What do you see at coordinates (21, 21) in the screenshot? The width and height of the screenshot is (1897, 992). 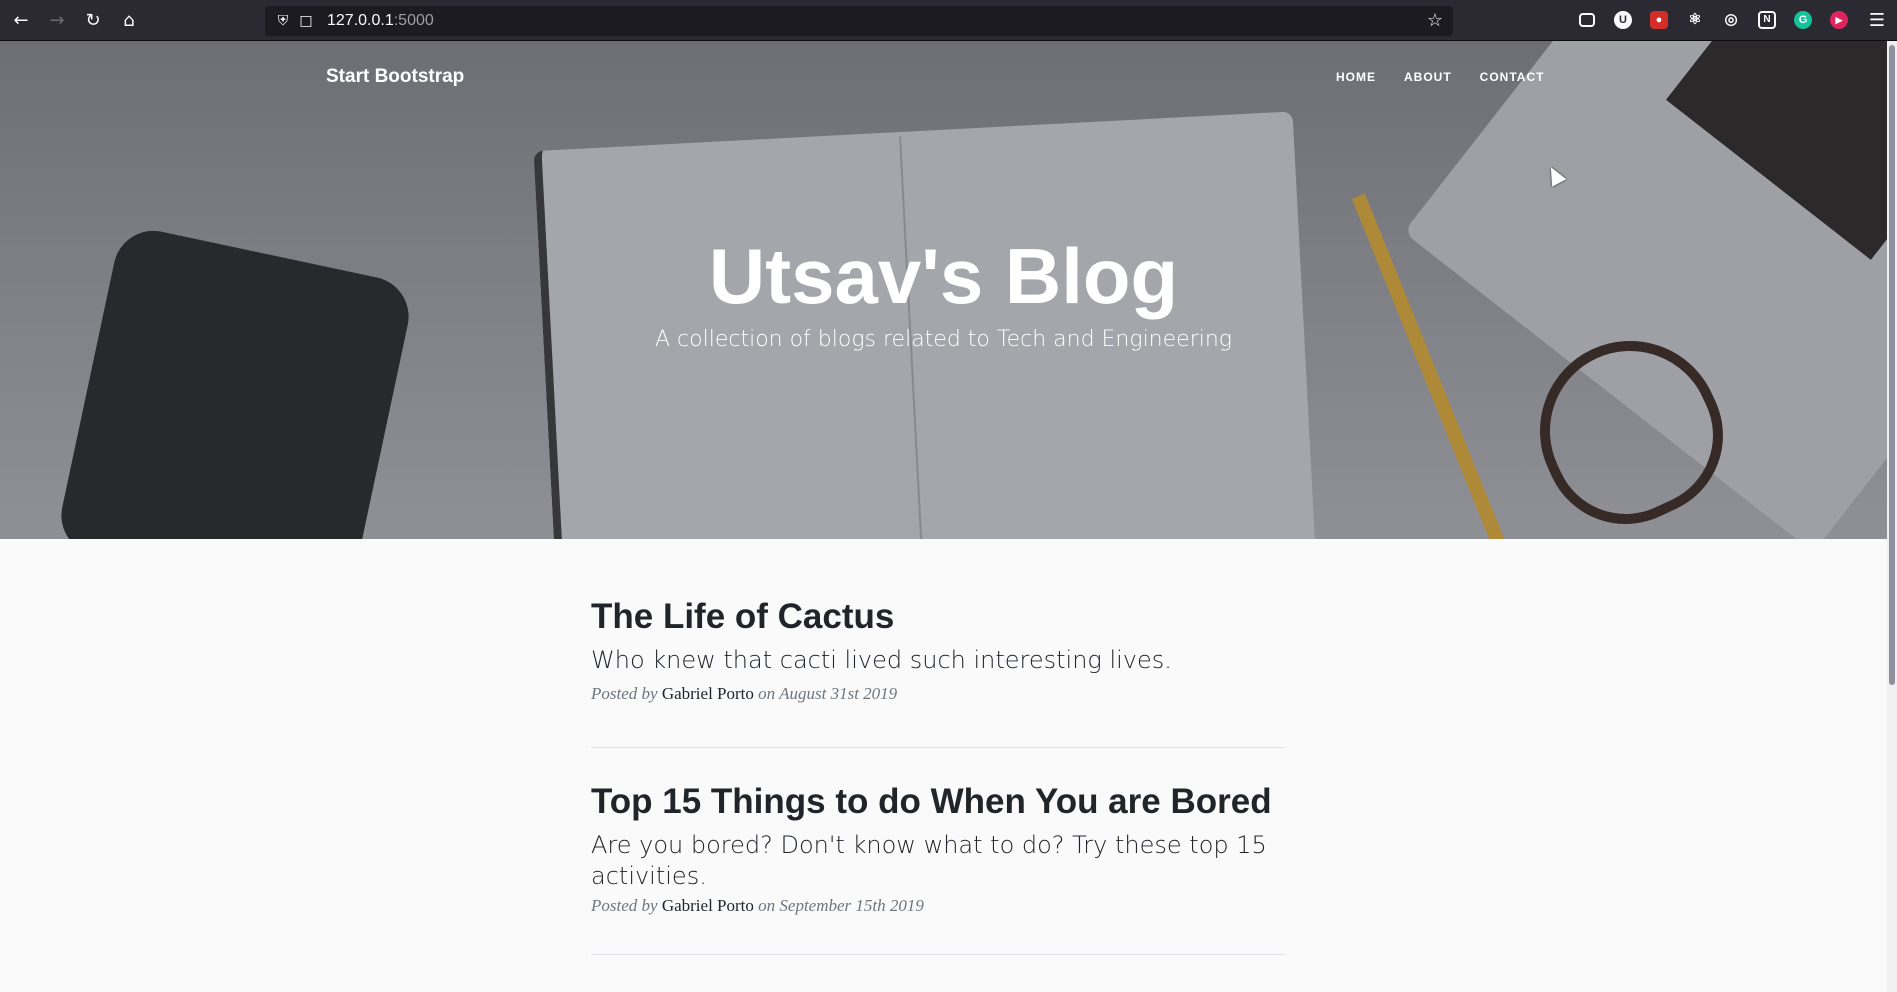 I see `back-icon: ←` at bounding box center [21, 21].